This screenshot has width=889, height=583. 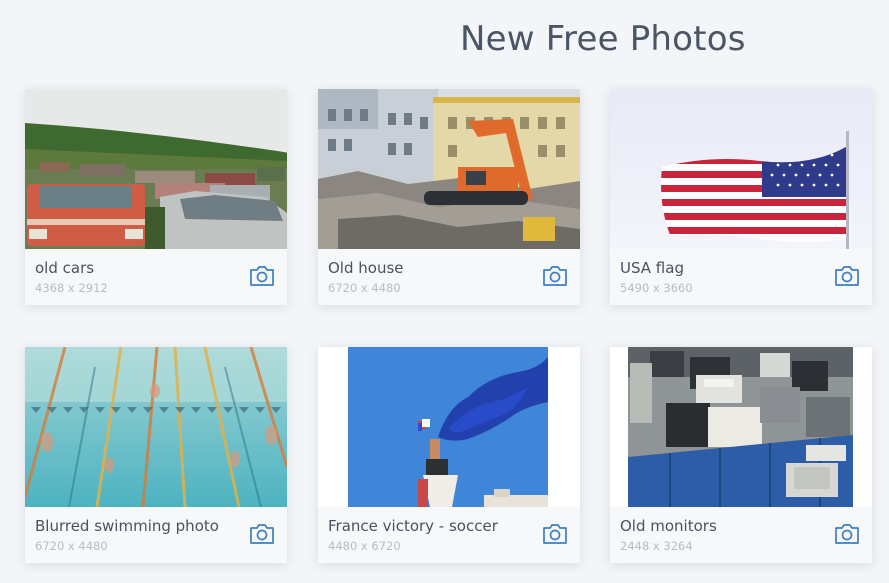 I want to click on photo-info: France victory - soccer 4480 x 6720, so click(x=449, y=535).